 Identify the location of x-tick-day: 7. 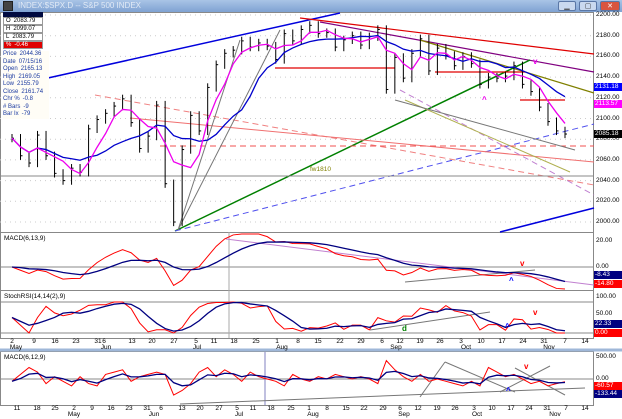
(565, 341).